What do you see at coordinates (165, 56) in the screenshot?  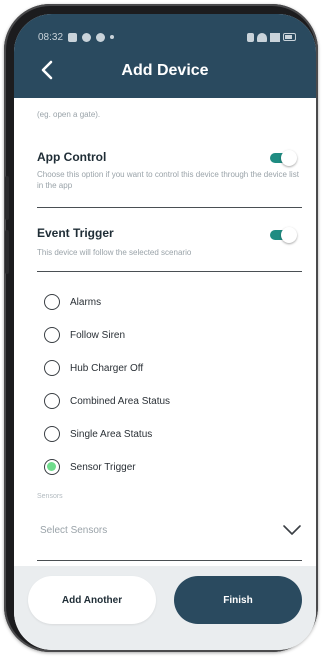 I see `app-bar: 08:32 Add Device` at bounding box center [165, 56].